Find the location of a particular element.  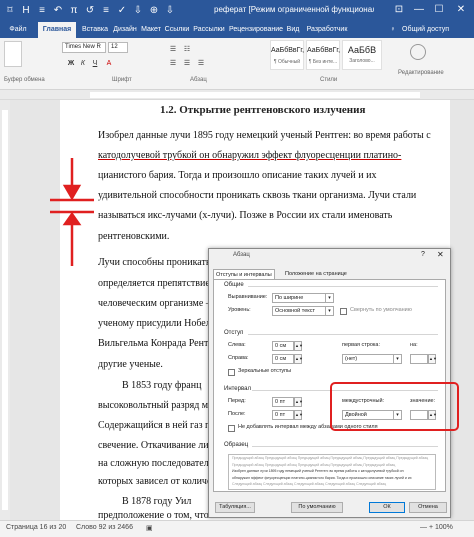

proofing-icon: ▣ is located at coordinates (149, 528).